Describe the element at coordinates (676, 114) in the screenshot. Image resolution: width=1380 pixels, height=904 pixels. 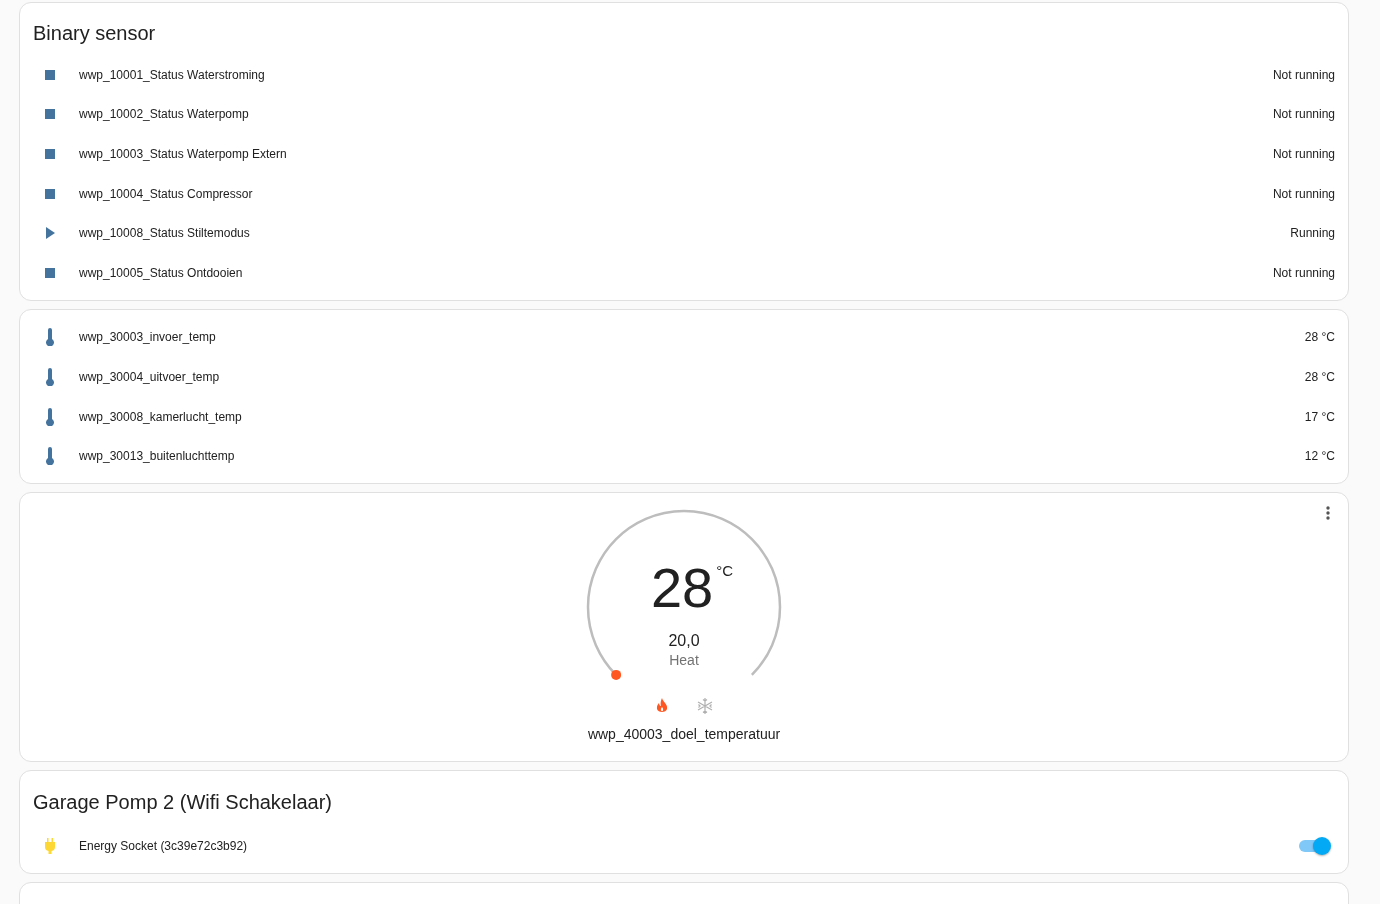
I see `entity-name: wwp_10002_Status Waterpomp` at that location.